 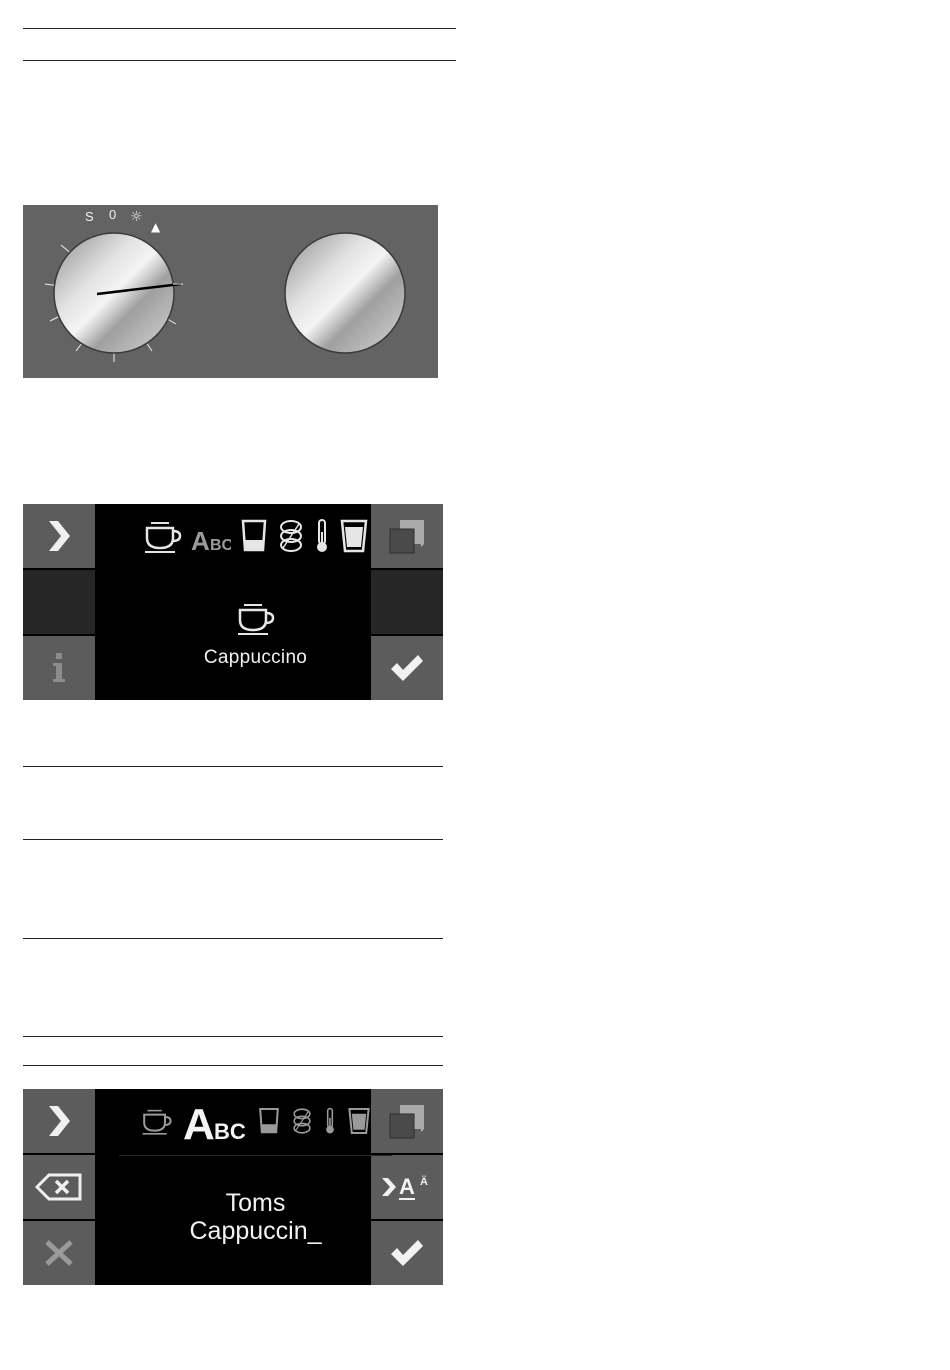 I want to click on backspace-icon, so click(x=58, y=1187).